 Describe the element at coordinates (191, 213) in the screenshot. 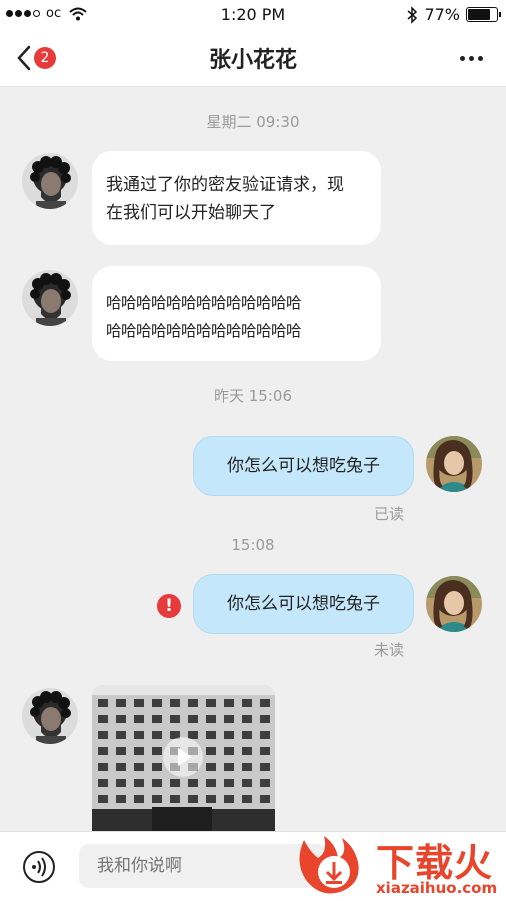

I see `message-text: 在我们可以开始聊天了` at that location.